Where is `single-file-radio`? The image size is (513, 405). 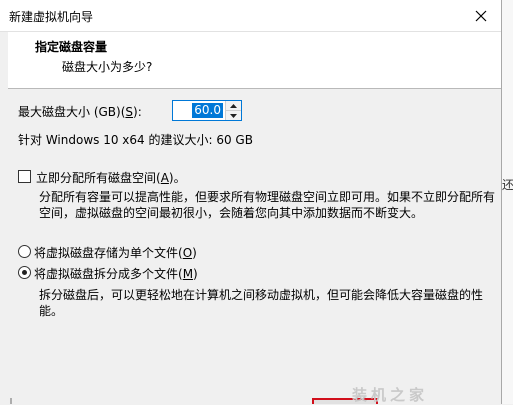
single-file-radio is located at coordinates (24, 251).